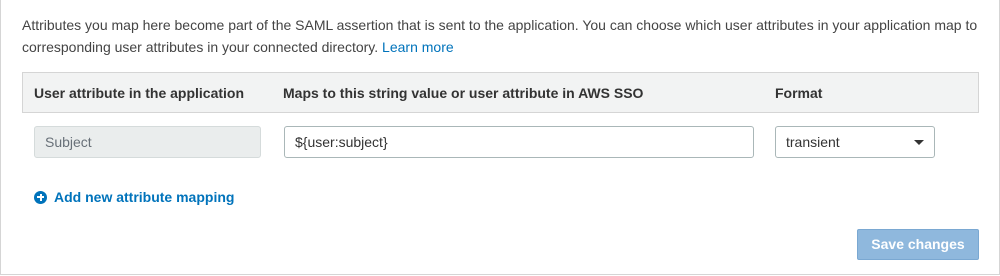  I want to click on header-app-attribute: User attribute in the application, so click(139, 93).